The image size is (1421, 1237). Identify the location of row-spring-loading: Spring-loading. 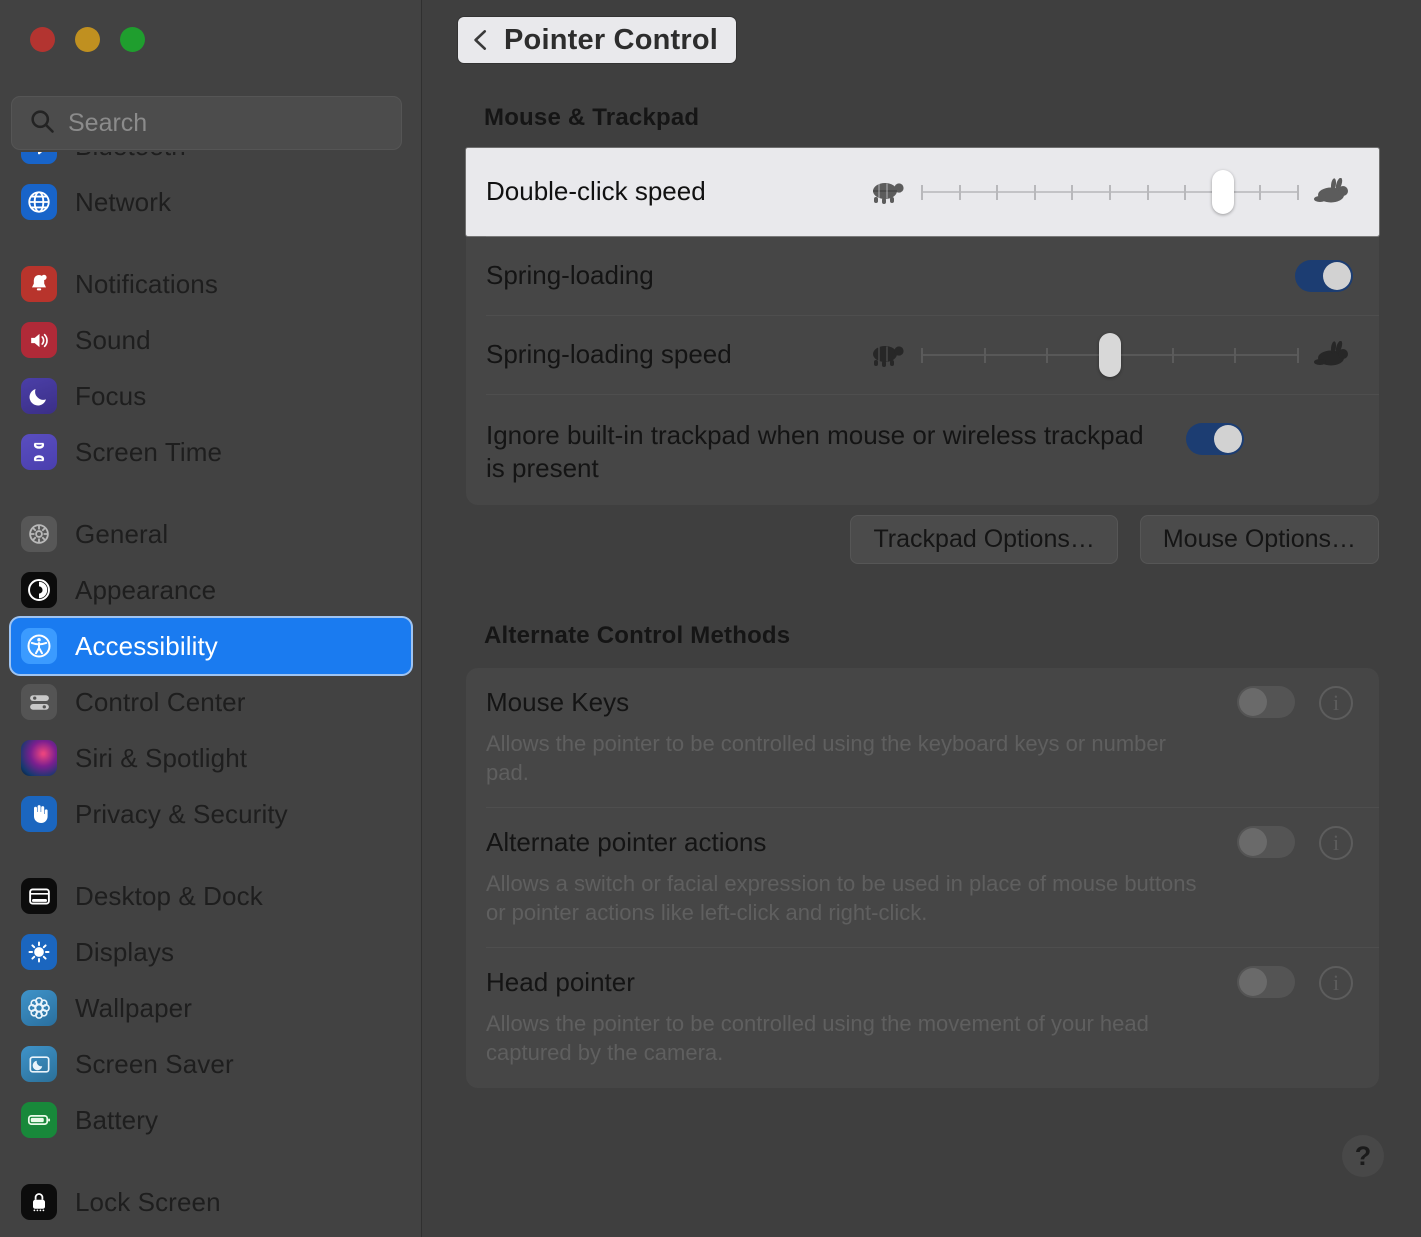
(922, 276).